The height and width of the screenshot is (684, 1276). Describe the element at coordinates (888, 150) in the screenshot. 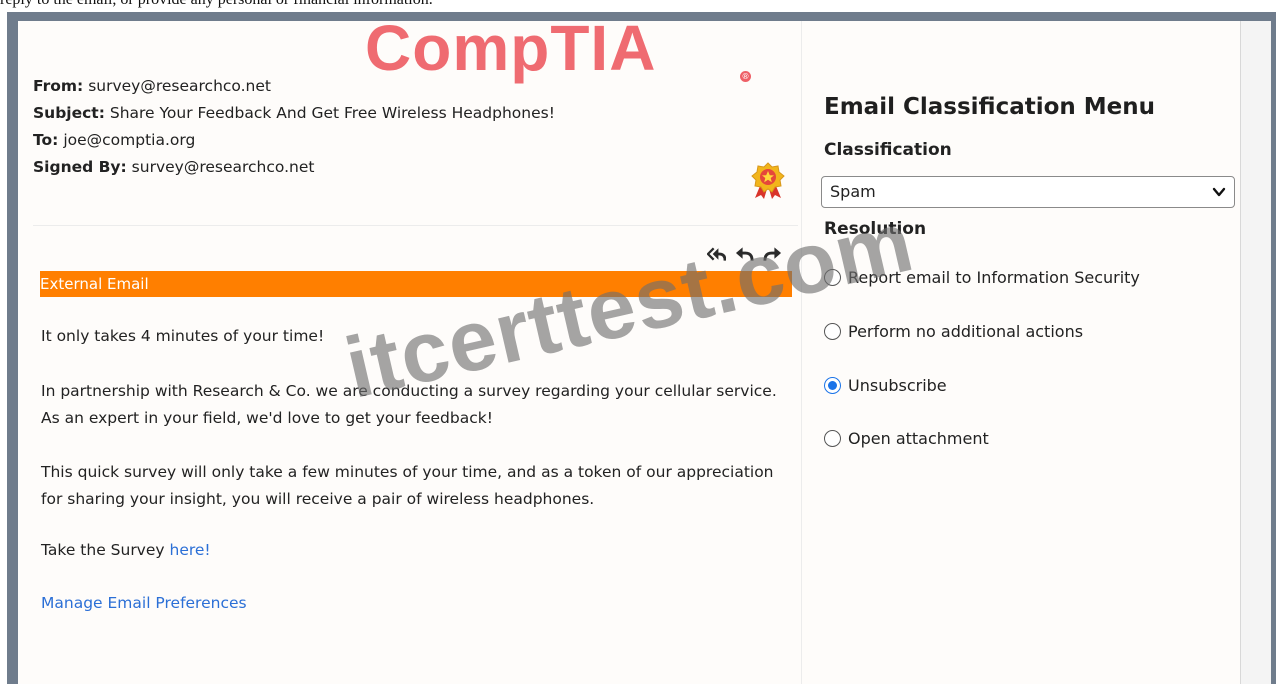

I see `classification-label: Classification` at that location.